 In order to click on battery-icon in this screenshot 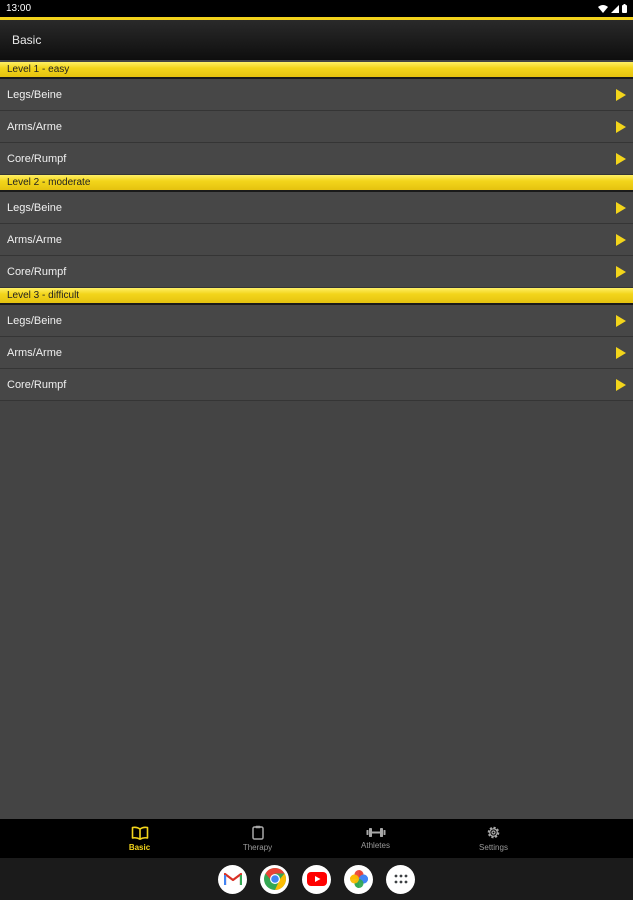, I will do `click(624, 8)`.